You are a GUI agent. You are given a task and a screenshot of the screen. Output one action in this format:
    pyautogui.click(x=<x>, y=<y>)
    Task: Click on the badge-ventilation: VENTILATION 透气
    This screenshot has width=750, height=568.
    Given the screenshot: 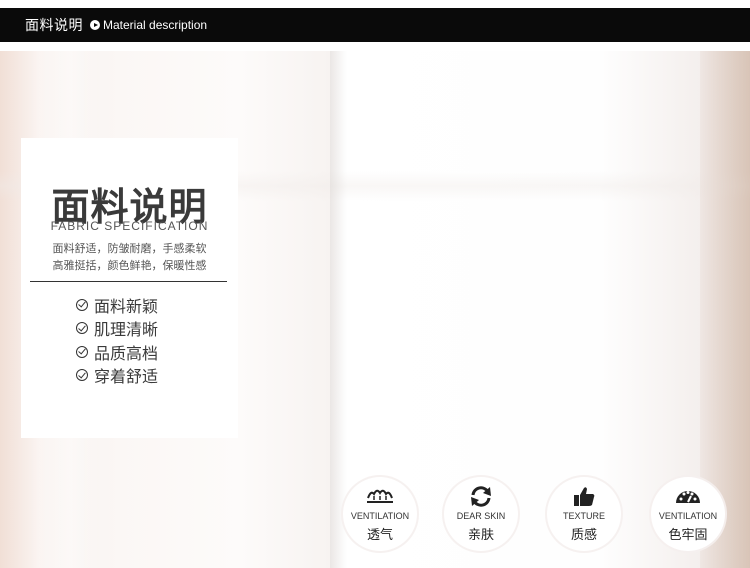 What is the action you would take?
    pyautogui.click(x=380, y=514)
    